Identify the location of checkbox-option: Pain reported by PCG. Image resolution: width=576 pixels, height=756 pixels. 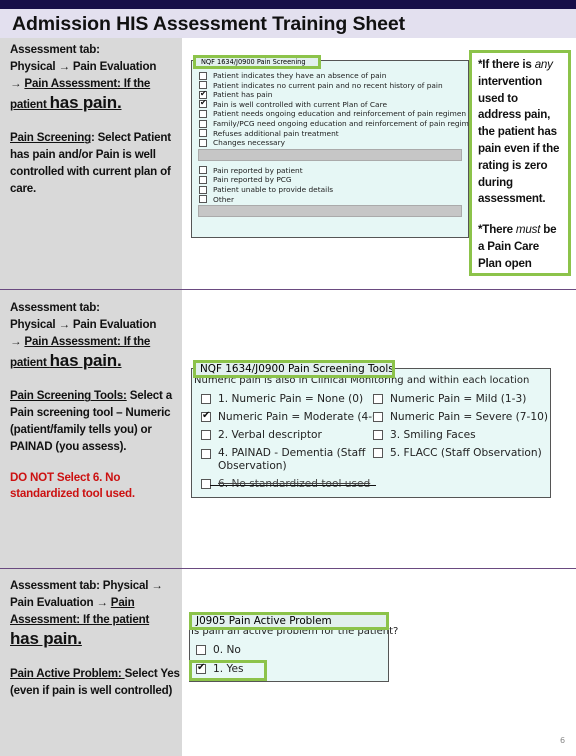
(245, 179).